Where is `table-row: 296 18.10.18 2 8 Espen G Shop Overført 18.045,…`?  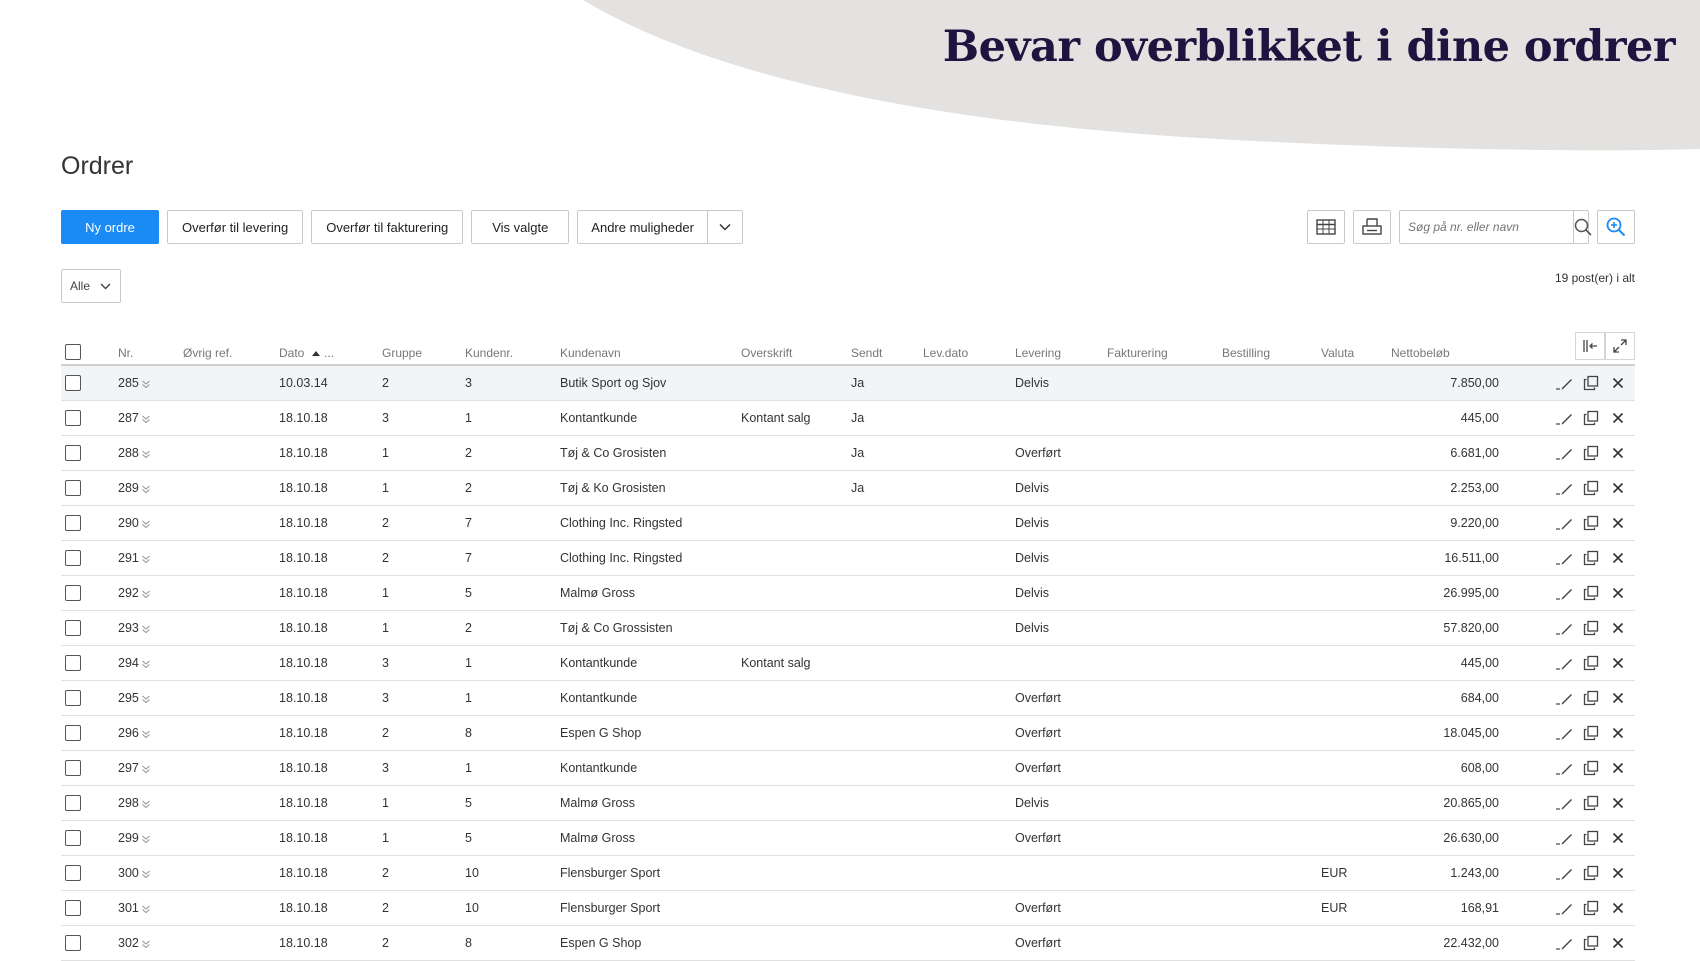 table-row: 296 18.10.18 2 8 Espen G Shop Overført 18.045,… is located at coordinates (848, 733).